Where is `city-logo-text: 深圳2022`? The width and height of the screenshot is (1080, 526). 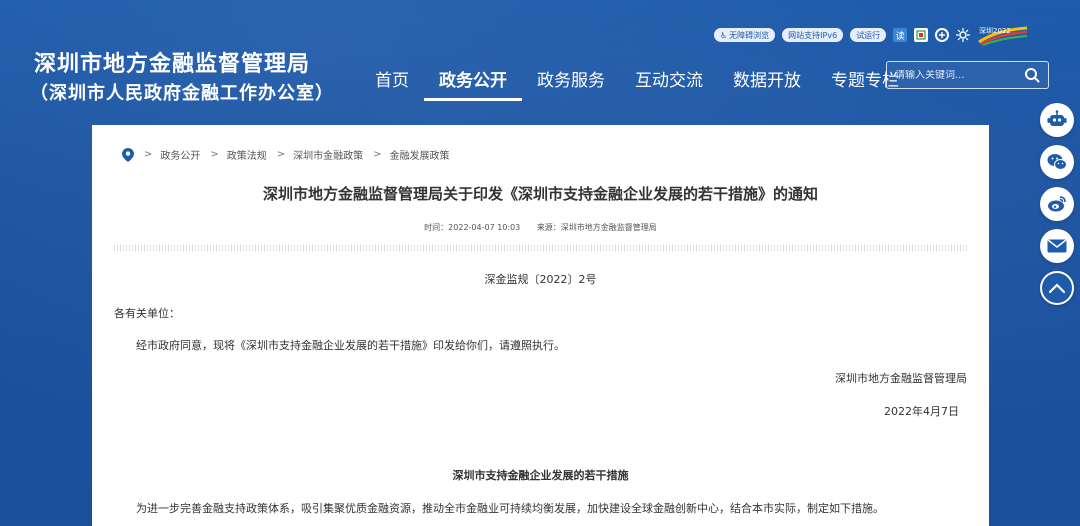
city-logo-text: 深圳2022 is located at coordinates (995, 30).